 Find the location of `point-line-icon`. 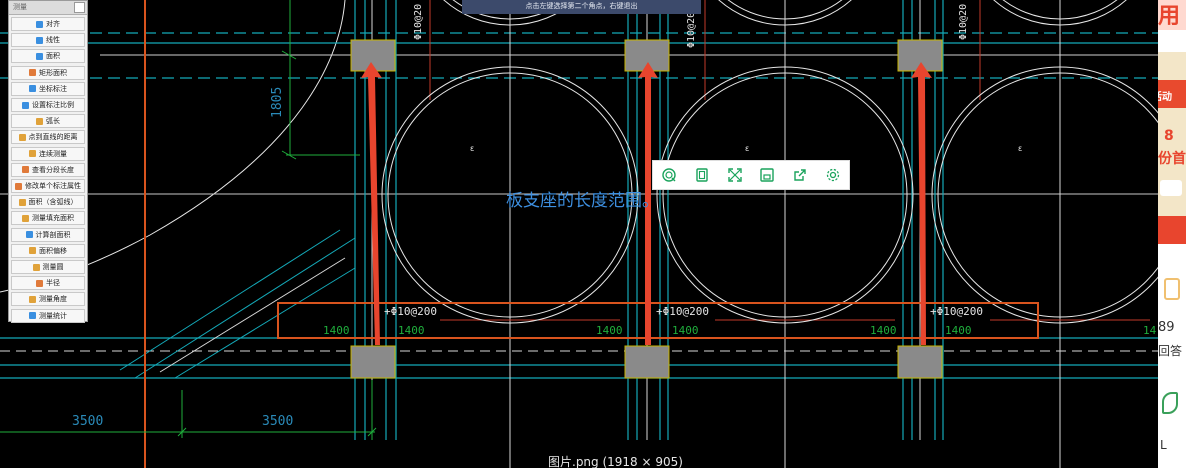

point-line-icon is located at coordinates (22, 137).